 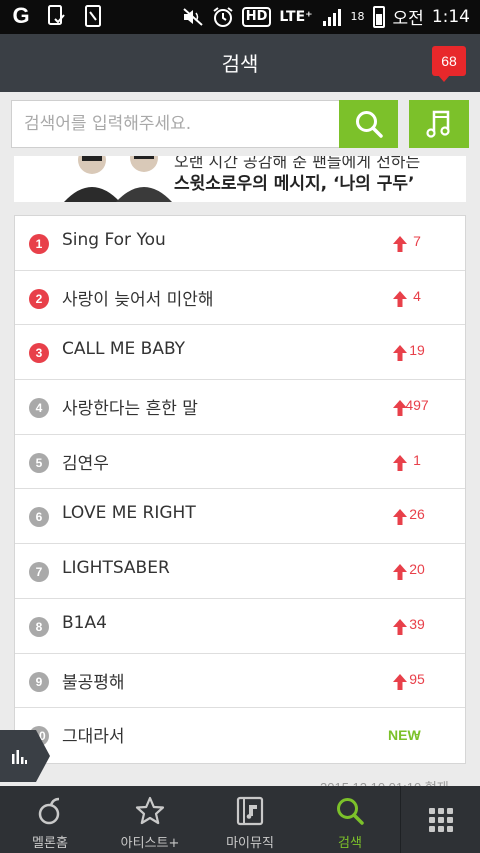 What do you see at coordinates (93, 737) in the screenshot?
I see `search-term: 그대라서` at bounding box center [93, 737].